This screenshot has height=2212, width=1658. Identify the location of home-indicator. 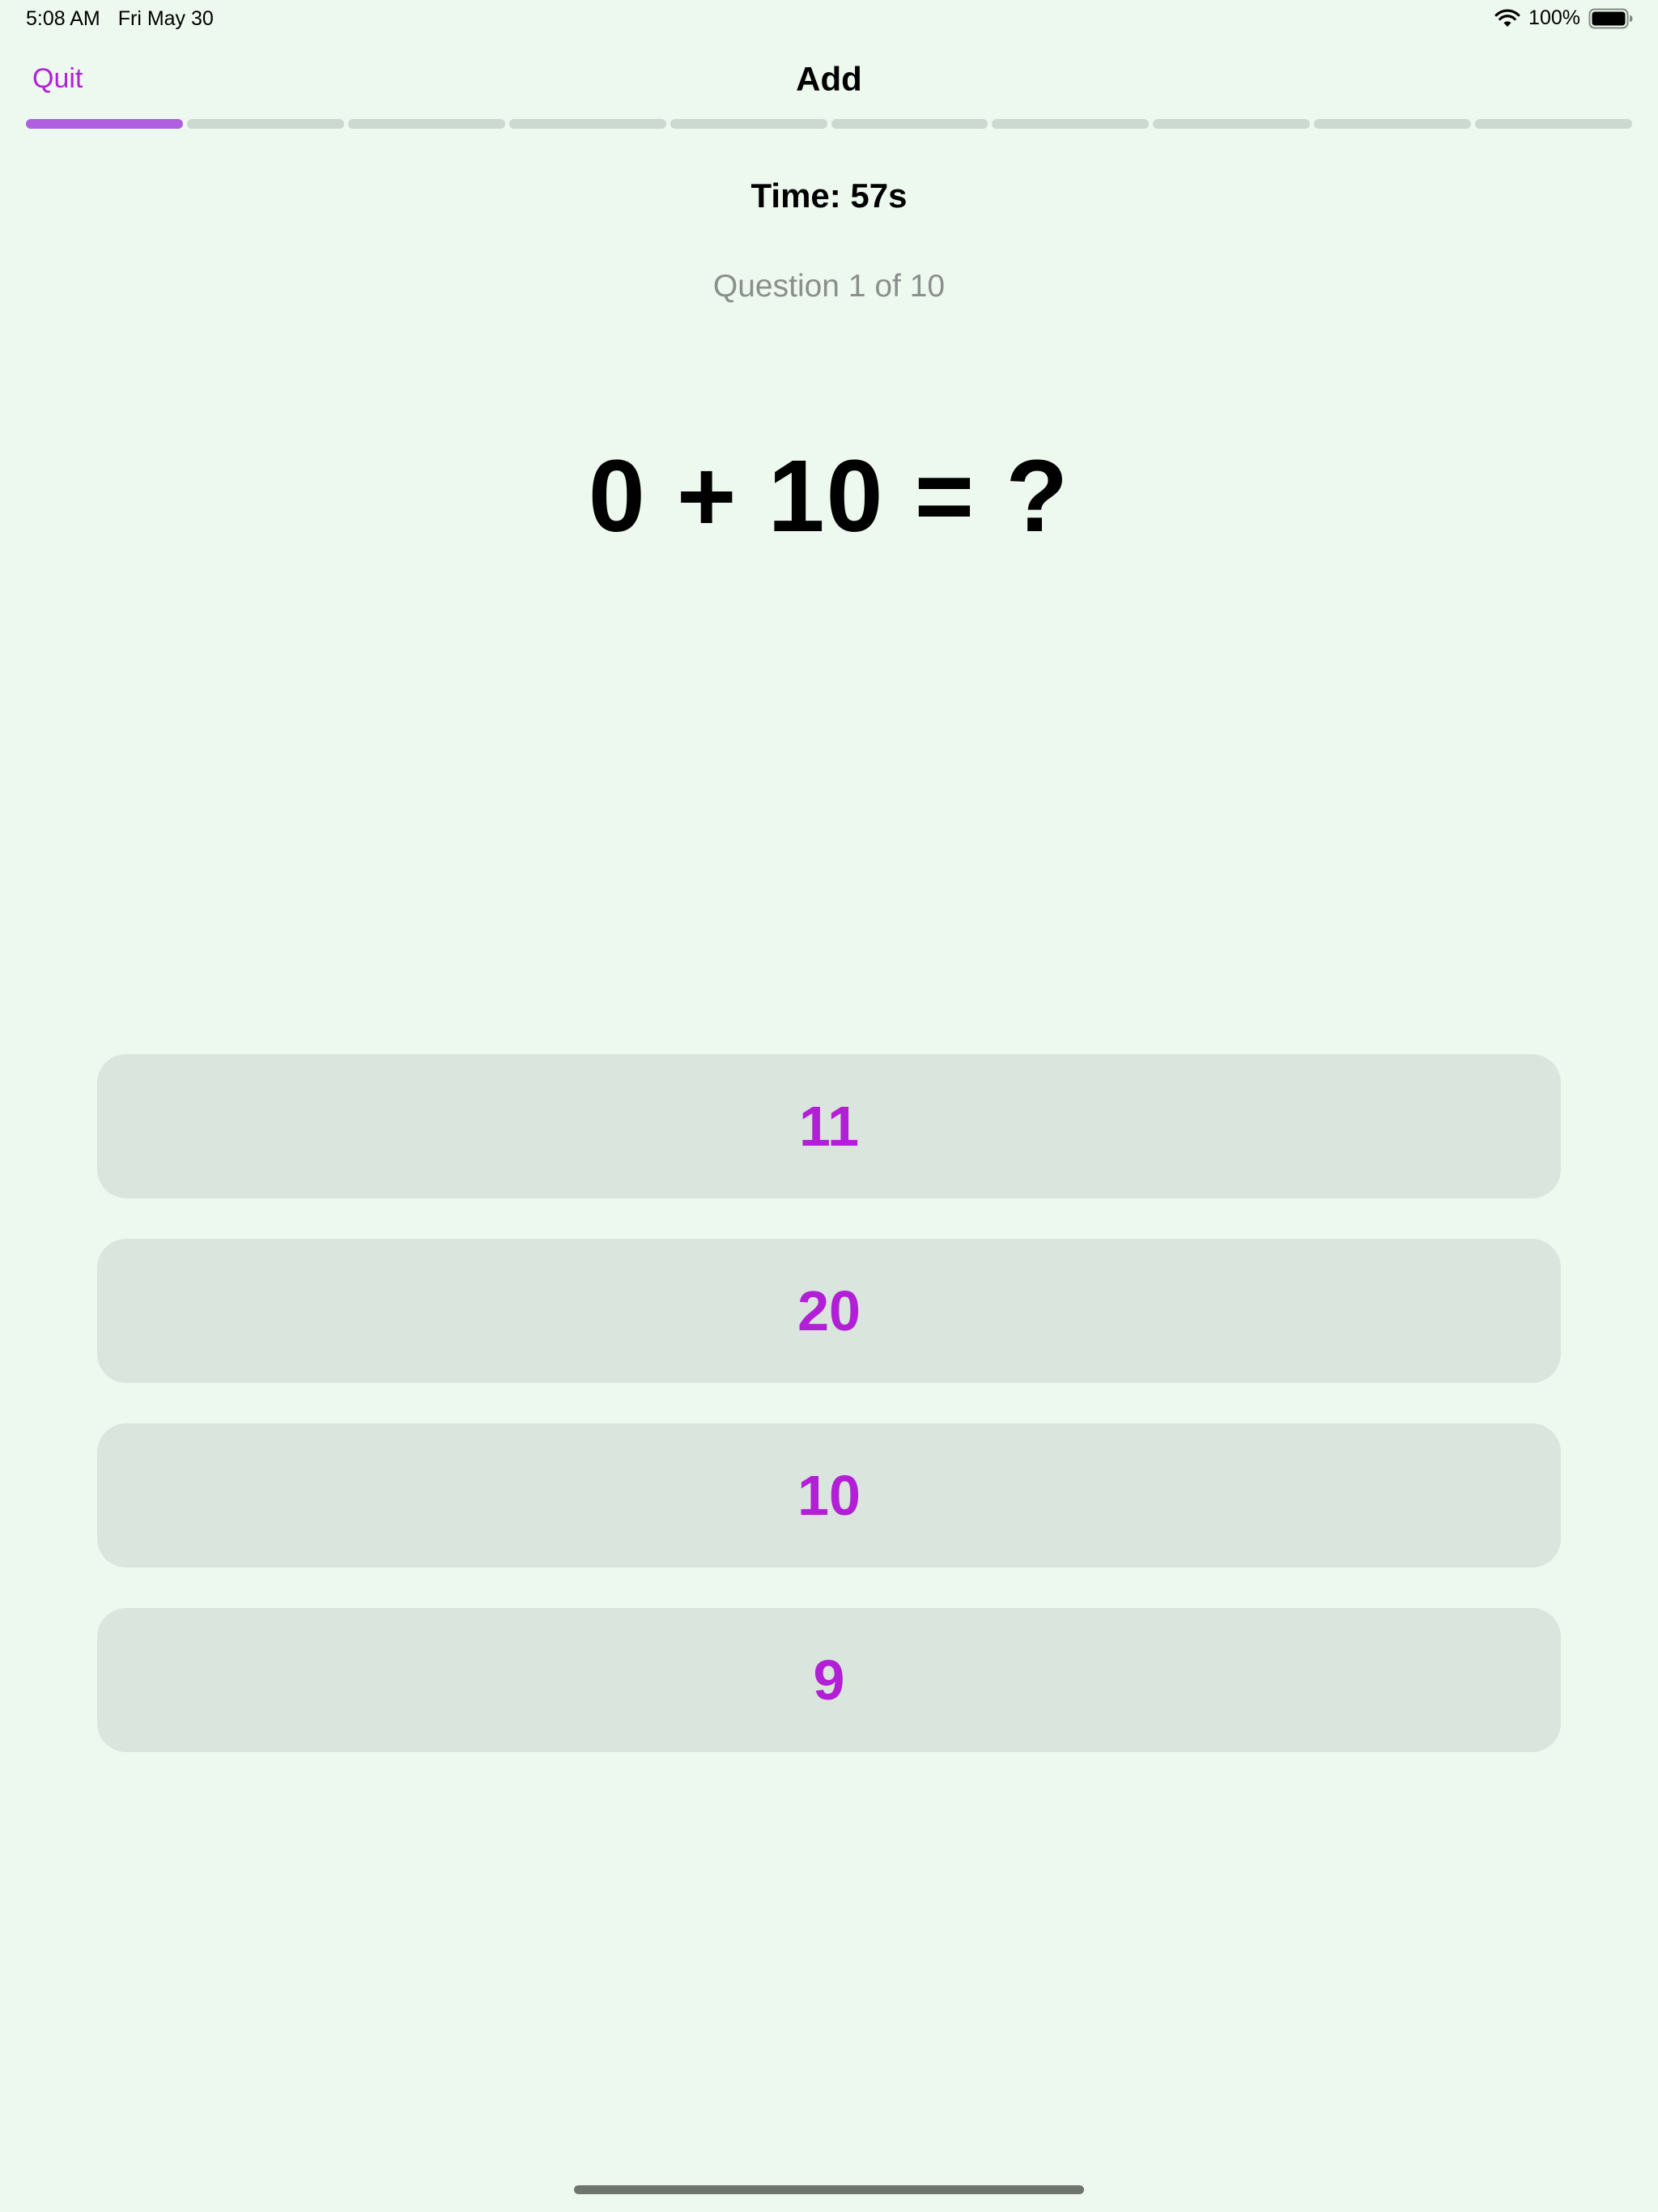
(829, 2189).